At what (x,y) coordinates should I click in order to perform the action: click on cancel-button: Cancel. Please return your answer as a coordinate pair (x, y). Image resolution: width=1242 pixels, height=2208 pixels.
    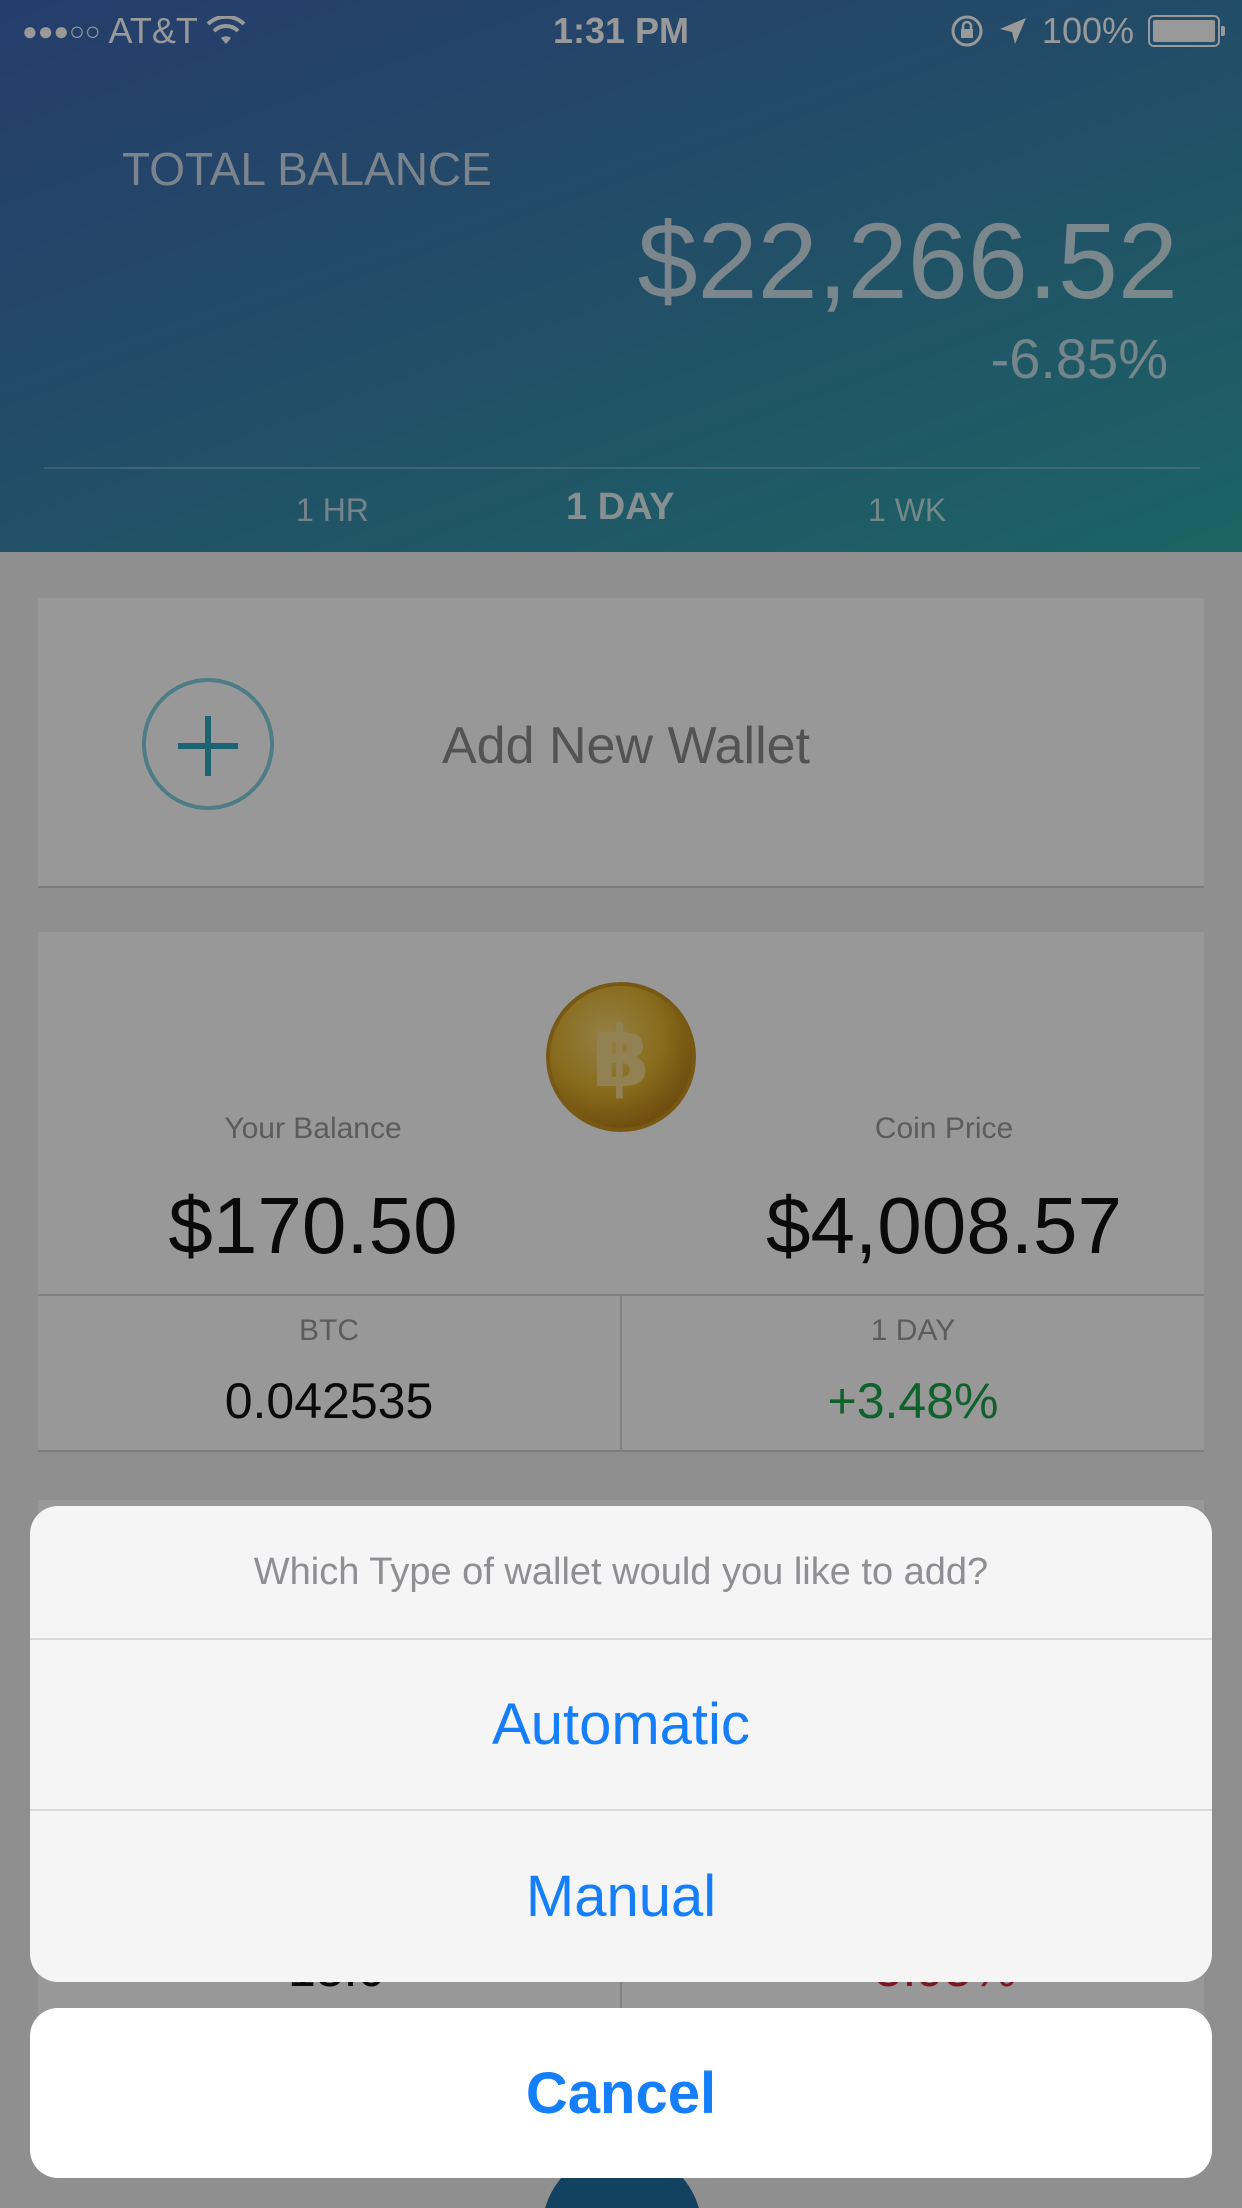
    Looking at the image, I should click on (621, 2093).